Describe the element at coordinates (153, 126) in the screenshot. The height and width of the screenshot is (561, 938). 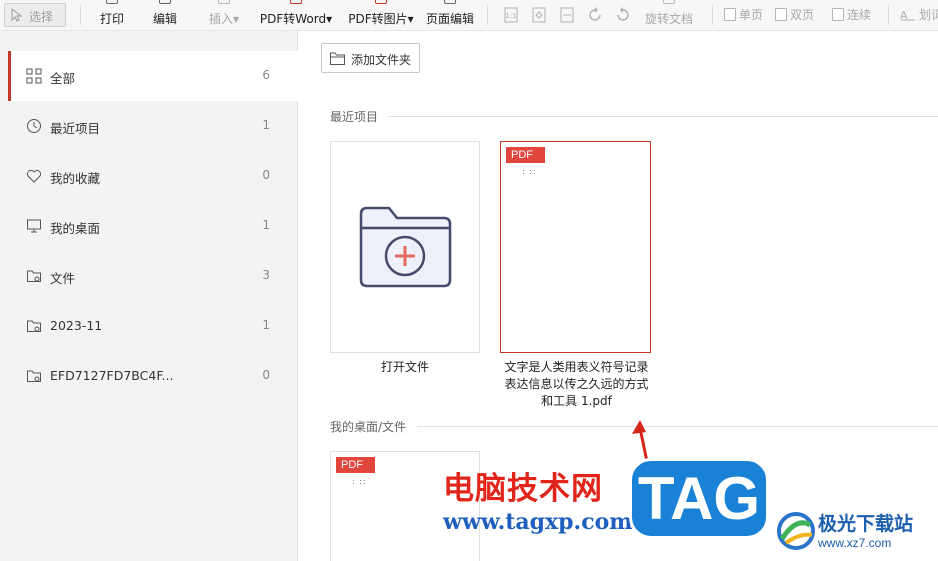
I see `sidebar-item-recent: 最近项目 1` at that location.